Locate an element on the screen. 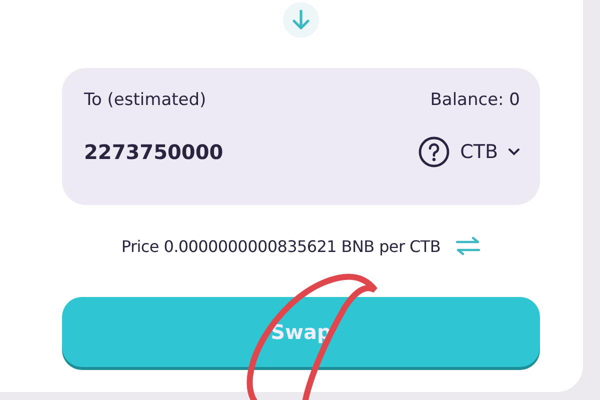  swap-arrows-icon is located at coordinates (467, 246).